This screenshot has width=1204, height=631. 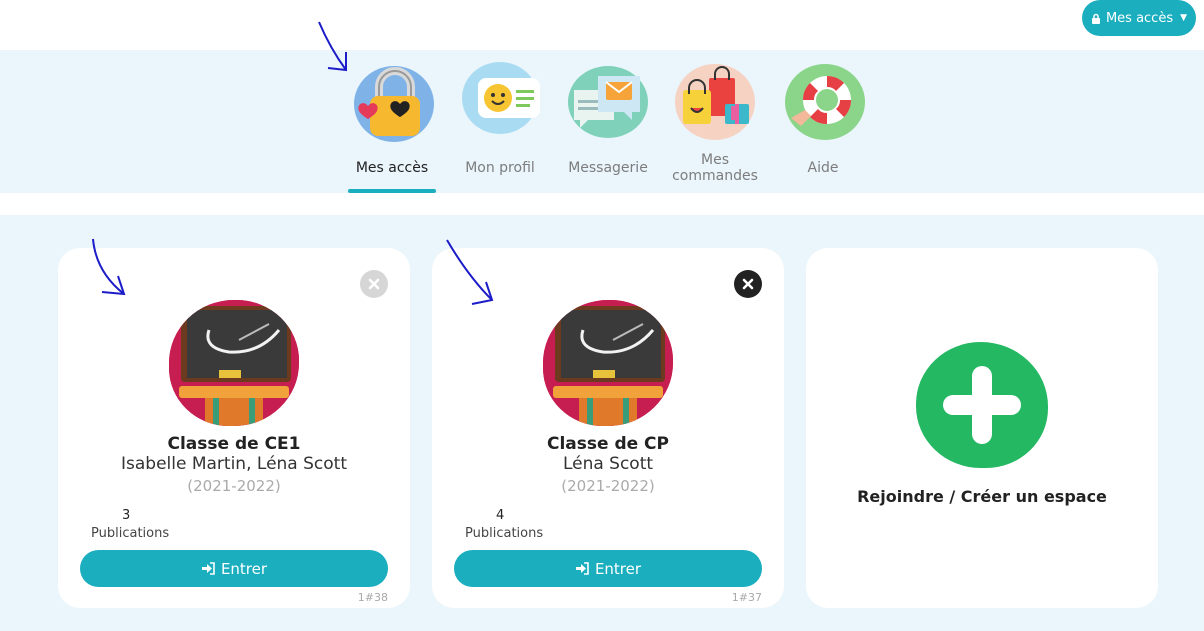 What do you see at coordinates (608, 102) in the screenshot?
I see `envelope-chat-icon` at bounding box center [608, 102].